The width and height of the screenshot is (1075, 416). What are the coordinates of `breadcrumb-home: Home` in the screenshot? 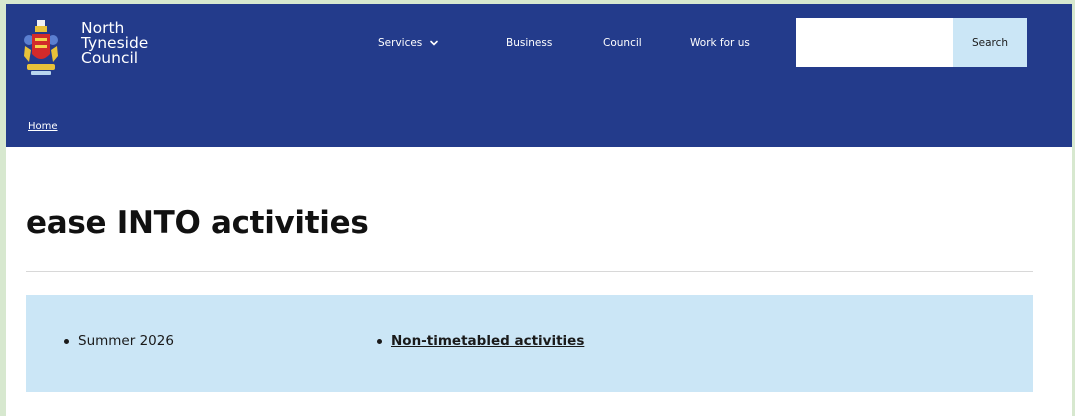 It's located at (43, 126).